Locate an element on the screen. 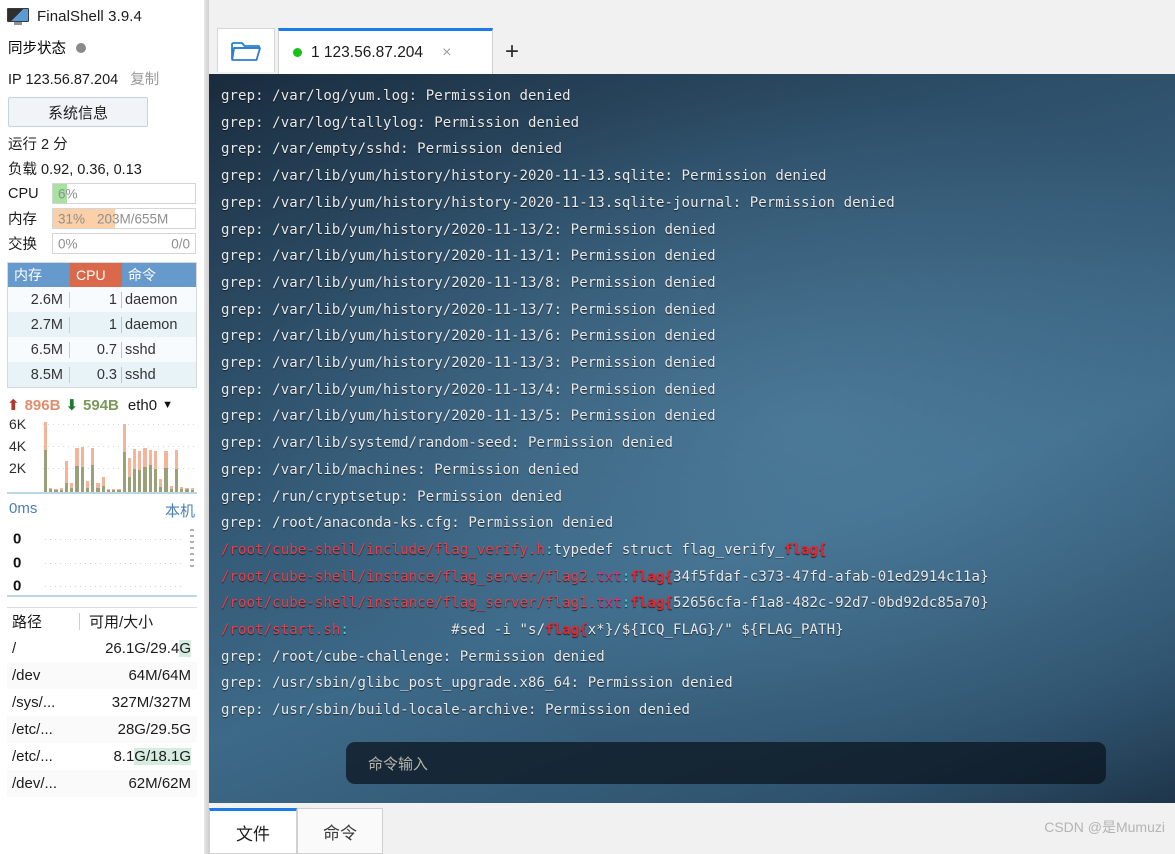  network-chart-y-axis: 6K 4K 2K is located at coordinates (25, 454).